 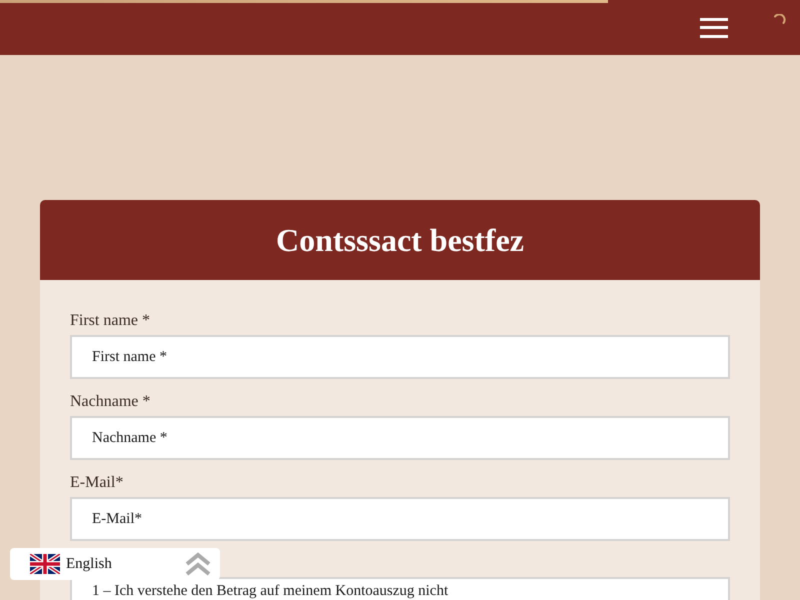 What do you see at coordinates (400, 240) in the screenshot?
I see `card-title: Contsssact bestfez` at bounding box center [400, 240].